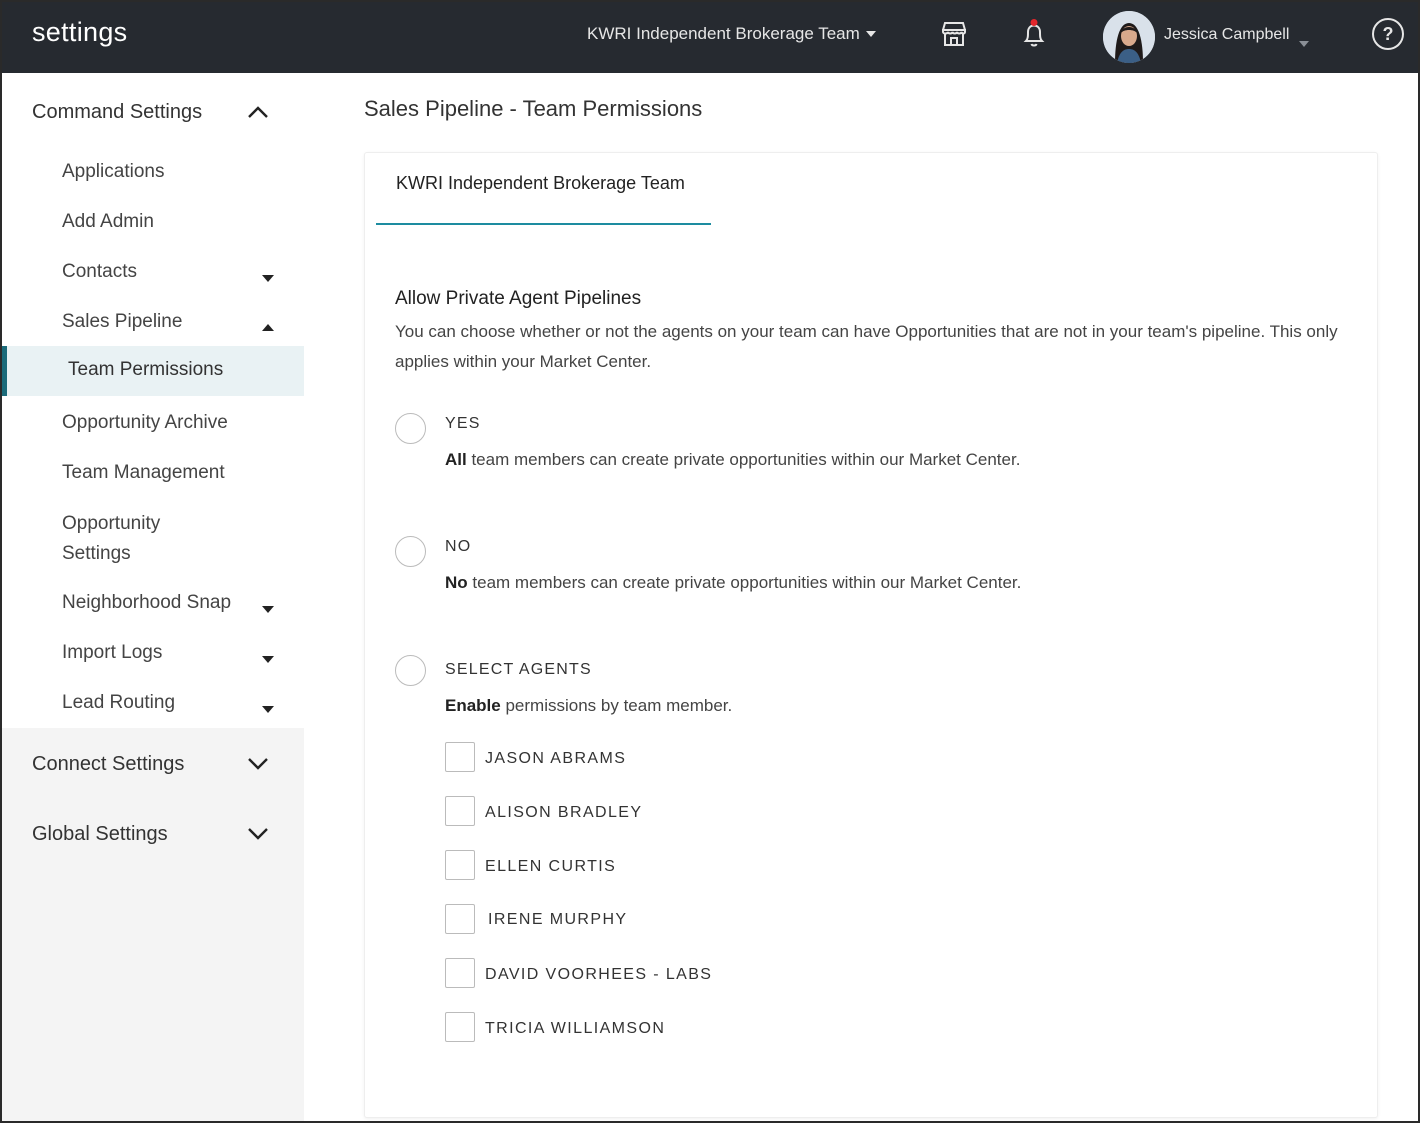 The width and height of the screenshot is (1420, 1123). Describe the element at coordinates (518, 670) in the screenshot. I see `radio-select-agents-label: SELECT AGENTS` at that location.